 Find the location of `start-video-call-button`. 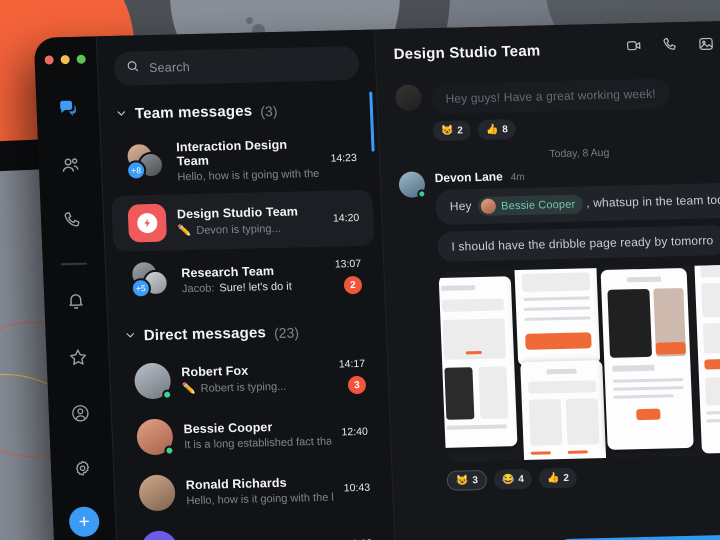

start-video-call-button is located at coordinates (633, 48).